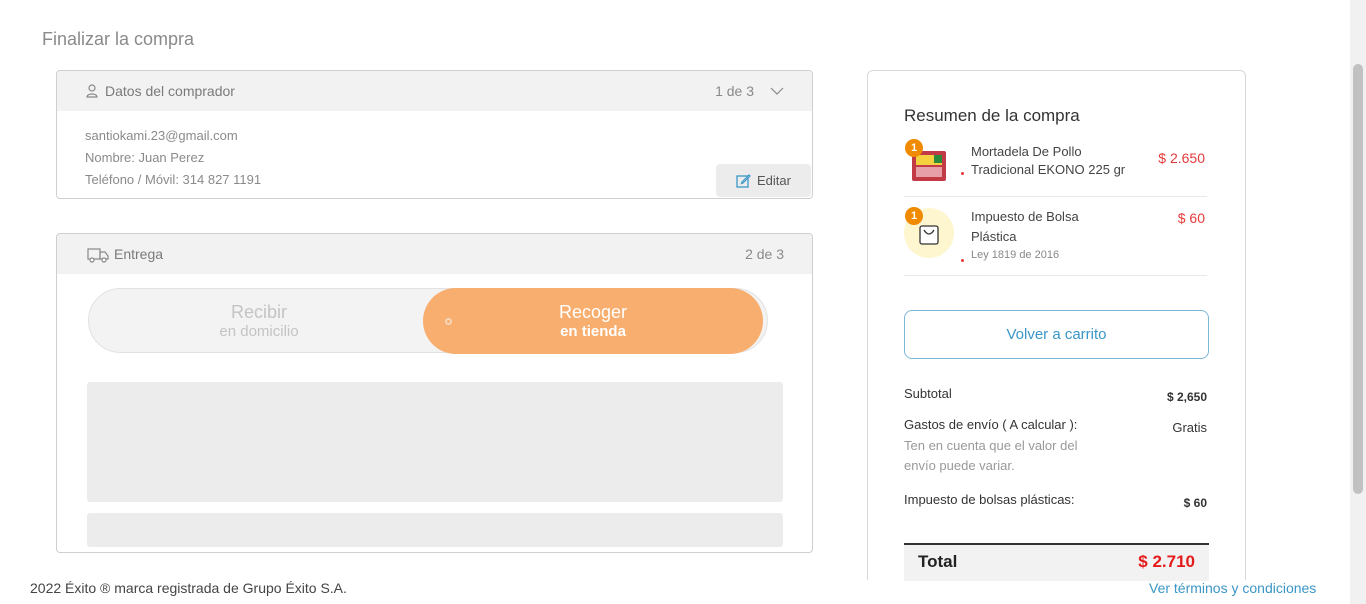 The width and height of the screenshot is (1366, 604). What do you see at coordinates (145, 157) in the screenshot?
I see `buyer-name: Nombre: Juan Perez` at bounding box center [145, 157].